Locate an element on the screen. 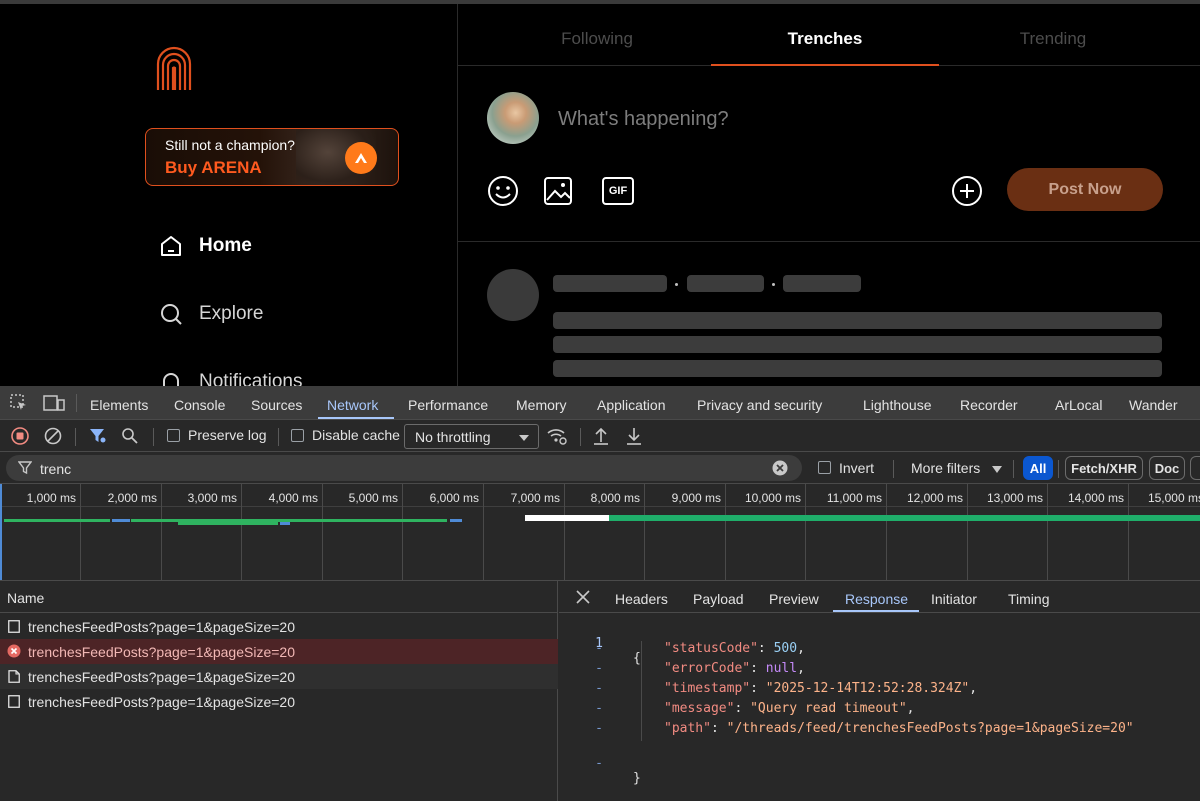  timeline-tick-label: 2,000 ms is located at coordinates (132, 498).